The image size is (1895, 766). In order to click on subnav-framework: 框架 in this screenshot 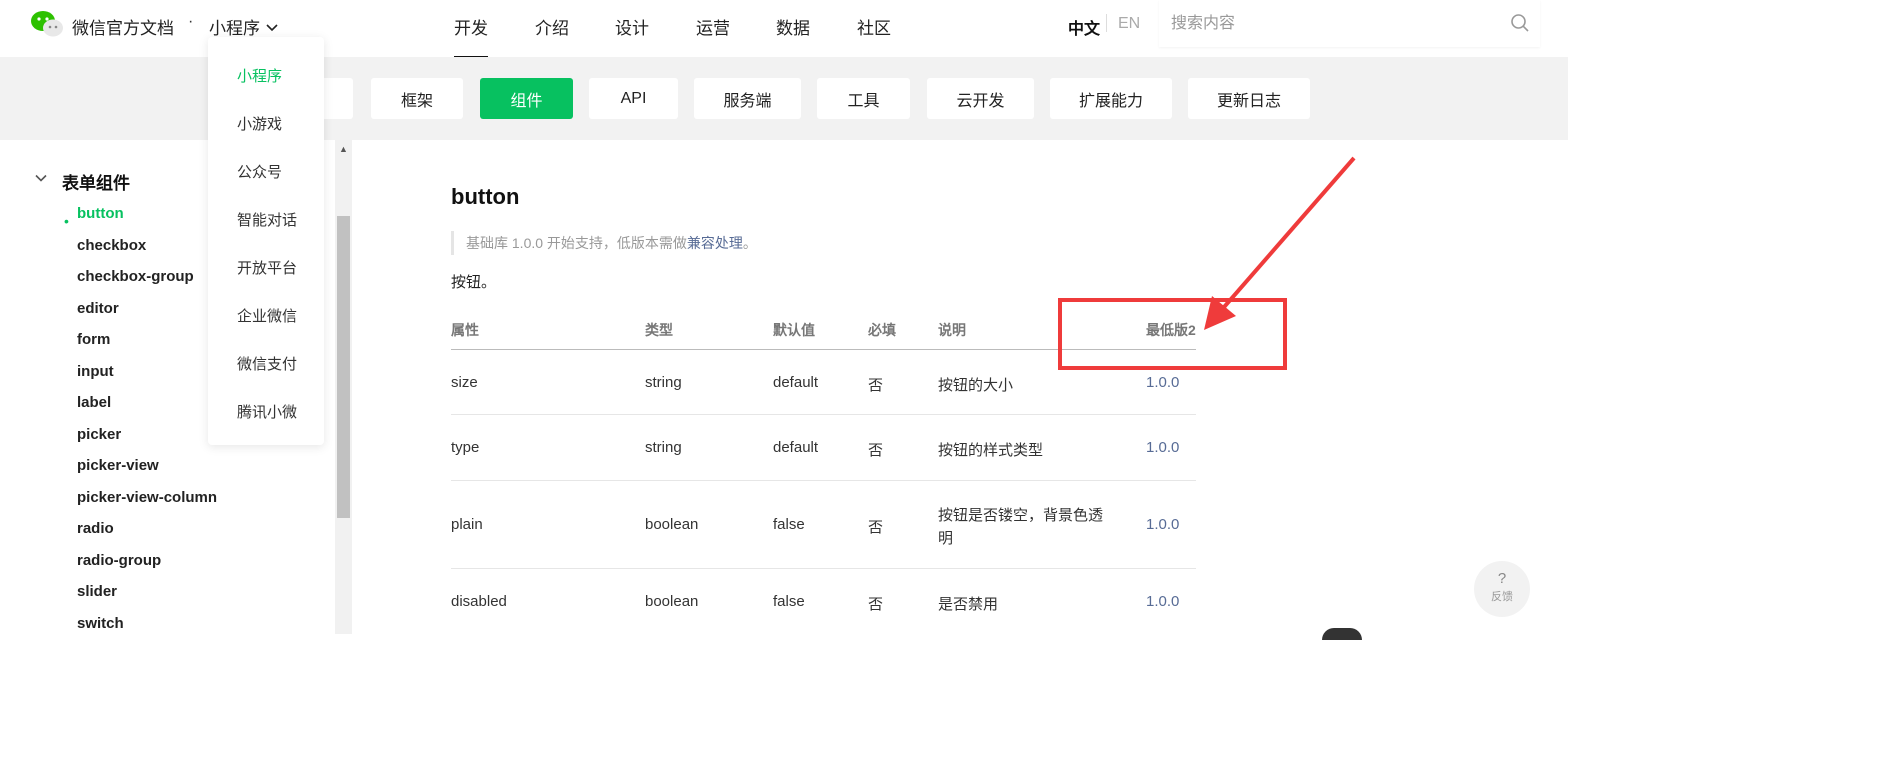, I will do `click(417, 98)`.